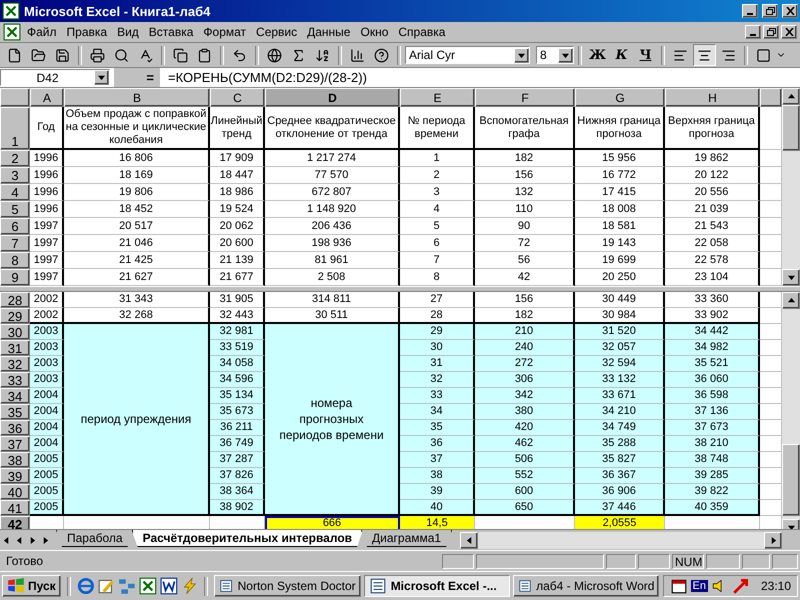 The width and height of the screenshot is (800, 600). Describe the element at coordinates (712, 97) in the screenshot. I see `column-header: H` at that location.